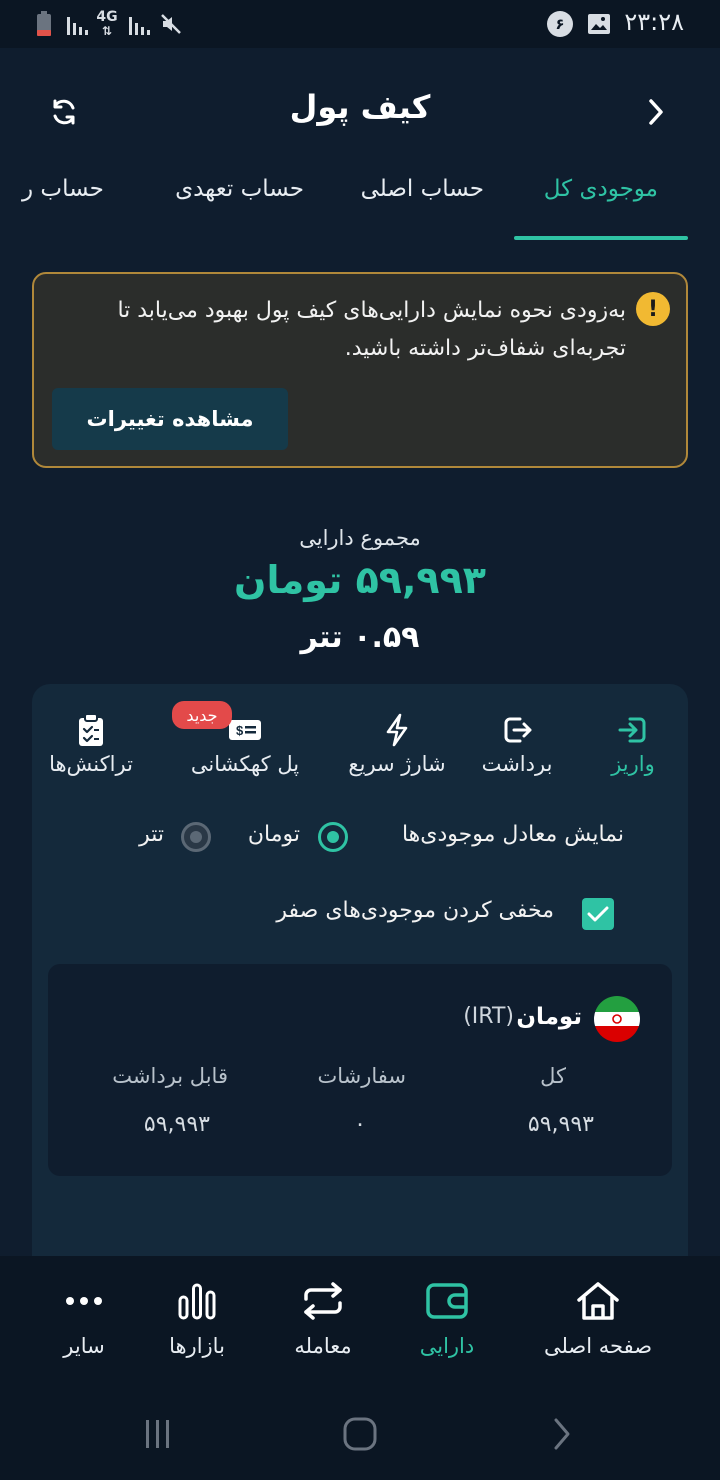  I want to click on total-assets-tether: ۰.۵۹ تتر, so click(360, 637).